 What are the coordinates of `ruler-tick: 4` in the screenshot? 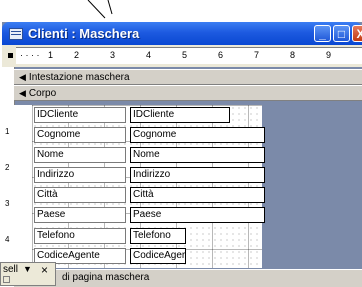 It's located at (149, 55).